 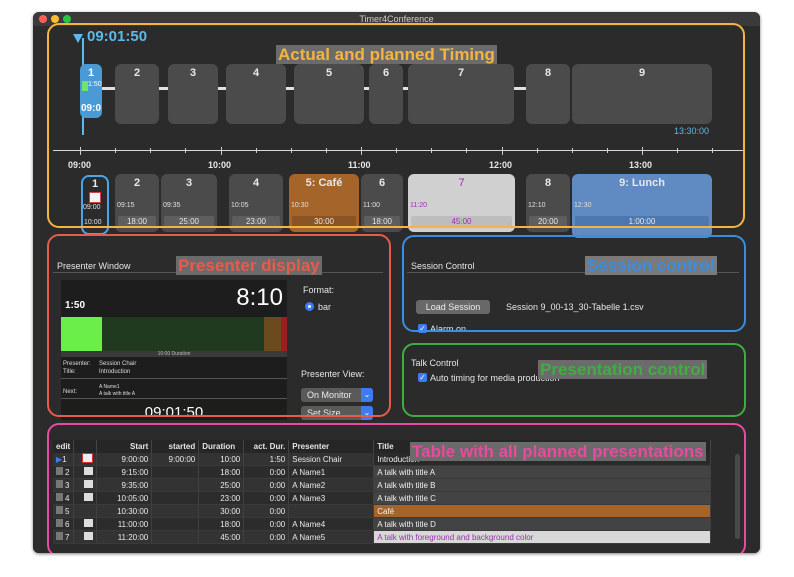 I want to click on zoom-window-button, so click(x=67, y=19).